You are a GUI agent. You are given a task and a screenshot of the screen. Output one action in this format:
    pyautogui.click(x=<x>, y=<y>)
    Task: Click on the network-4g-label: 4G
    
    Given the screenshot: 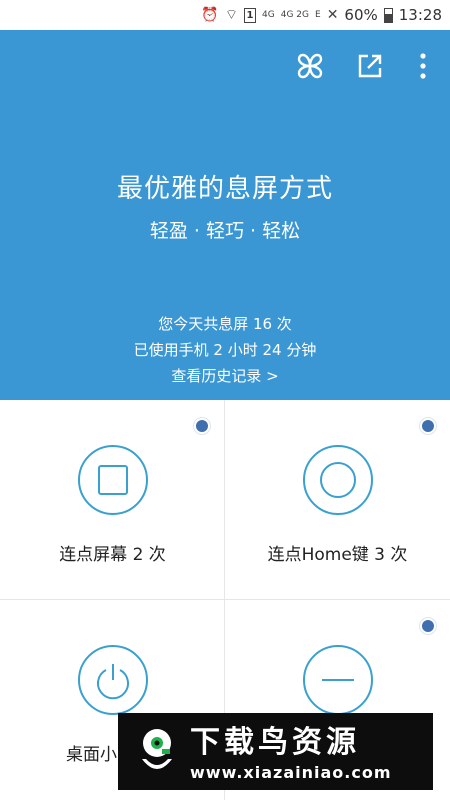 What is the action you would take?
    pyautogui.click(x=268, y=15)
    